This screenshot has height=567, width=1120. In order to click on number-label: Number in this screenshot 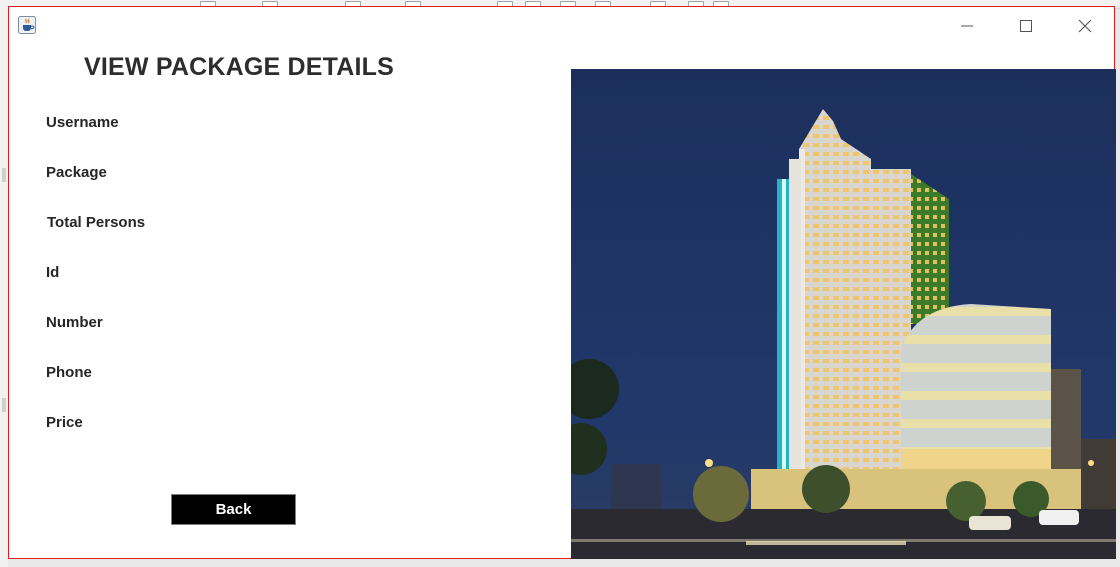, I will do `click(74, 322)`.